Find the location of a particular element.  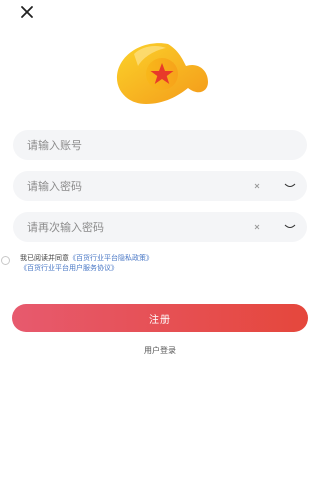

account-field is located at coordinates (160, 145).